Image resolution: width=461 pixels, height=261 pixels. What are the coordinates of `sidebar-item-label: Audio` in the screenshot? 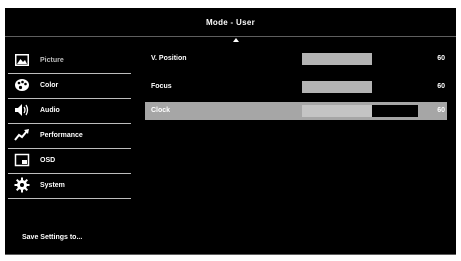 It's located at (50, 110).